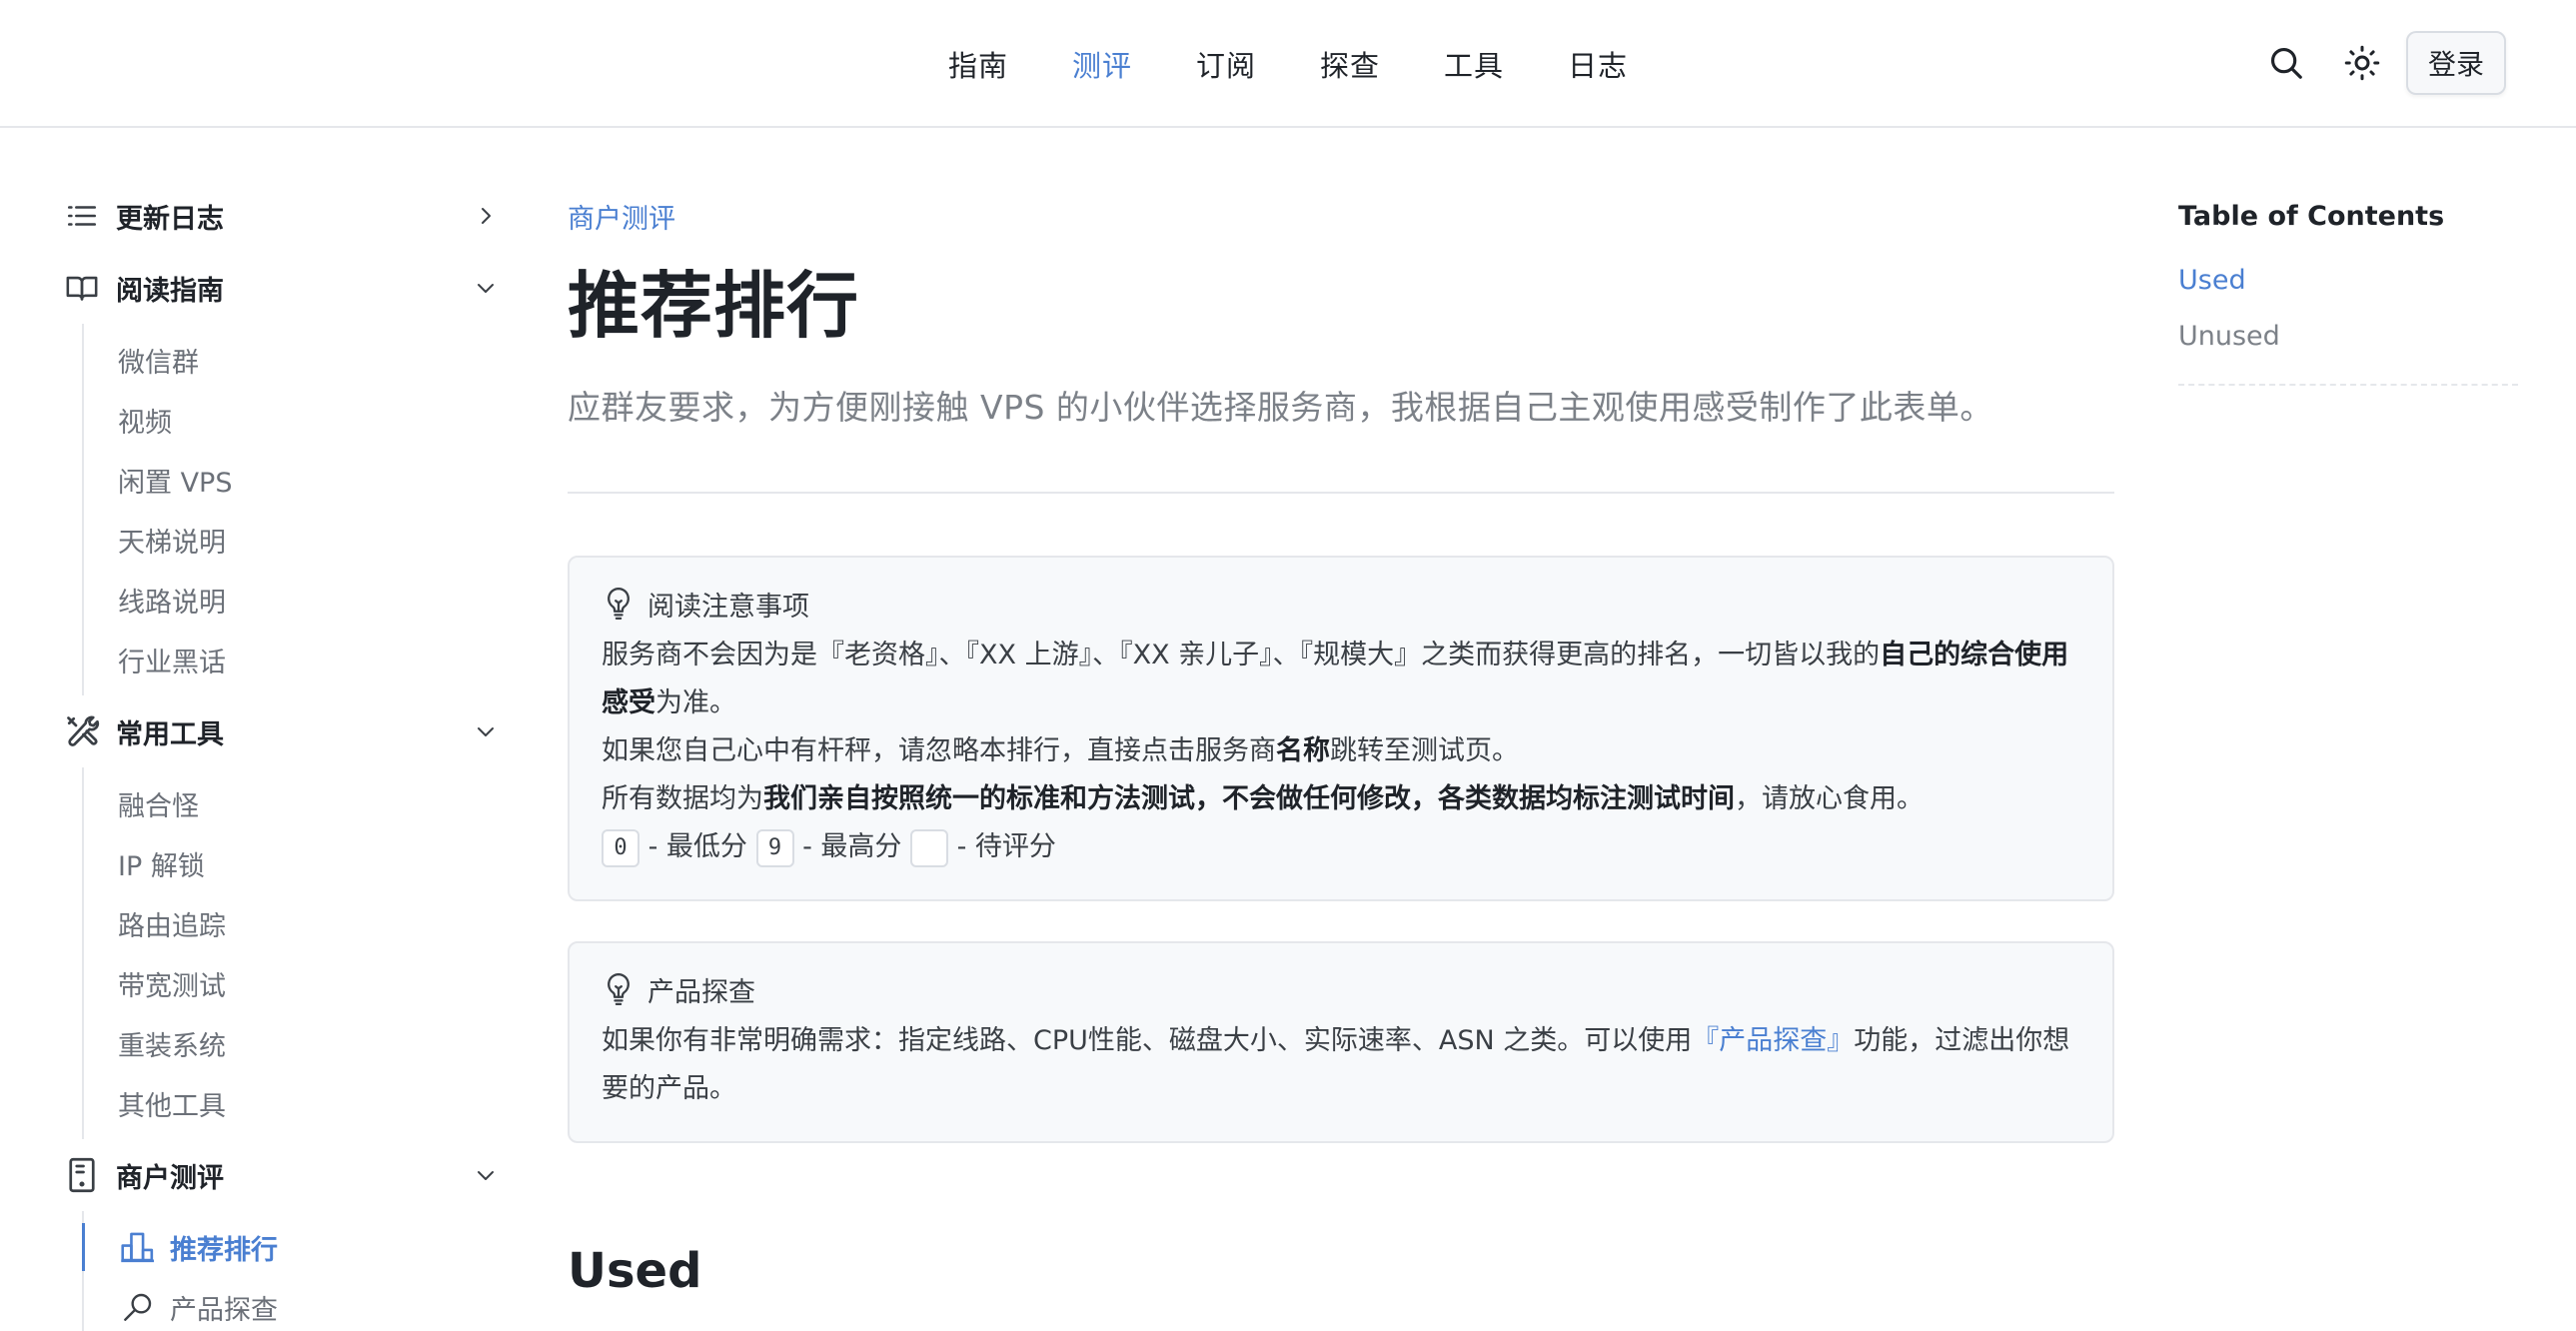 The image size is (2576, 1331). Describe the element at coordinates (2348, 336) in the screenshot. I see `toc-item-unused: Unused` at that location.